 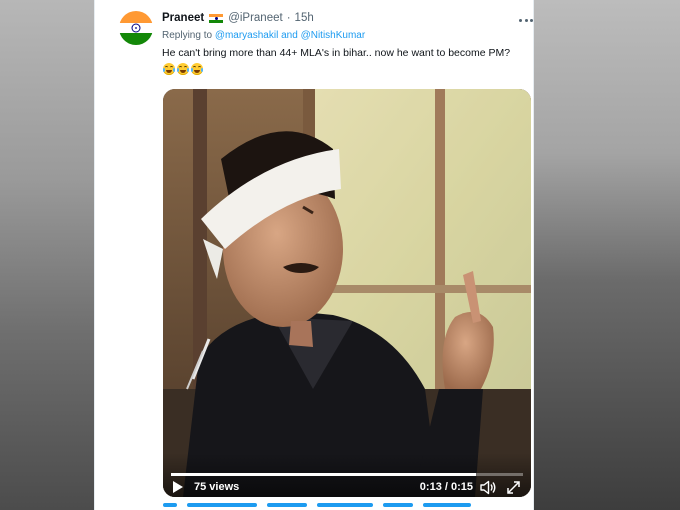 I want to click on author-handle: @iPraneet, so click(x=255, y=18).